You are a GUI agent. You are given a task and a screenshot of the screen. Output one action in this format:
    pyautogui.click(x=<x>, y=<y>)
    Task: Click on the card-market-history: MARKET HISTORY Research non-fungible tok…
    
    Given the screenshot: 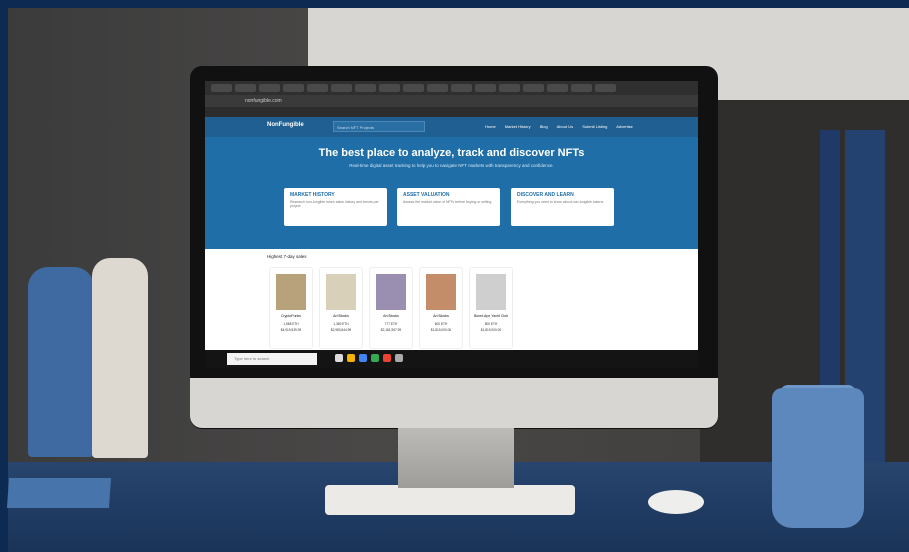 What is the action you would take?
    pyautogui.click(x=335, y=207)
    